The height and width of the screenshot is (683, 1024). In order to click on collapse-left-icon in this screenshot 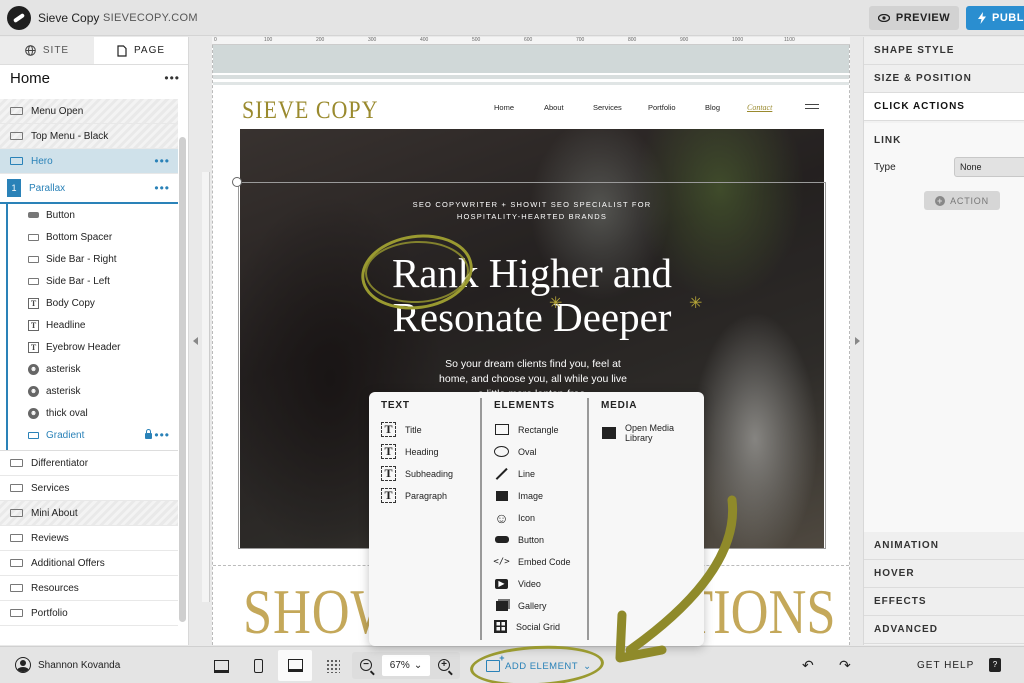, I will do `click(195, 341)`.